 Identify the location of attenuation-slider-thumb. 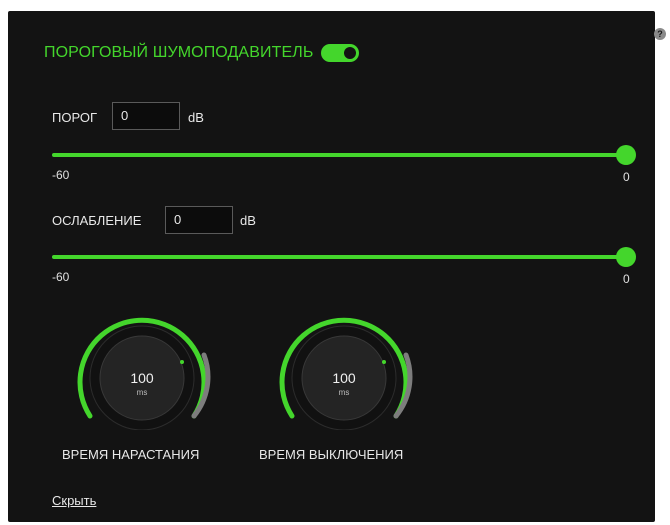
(626, 257).